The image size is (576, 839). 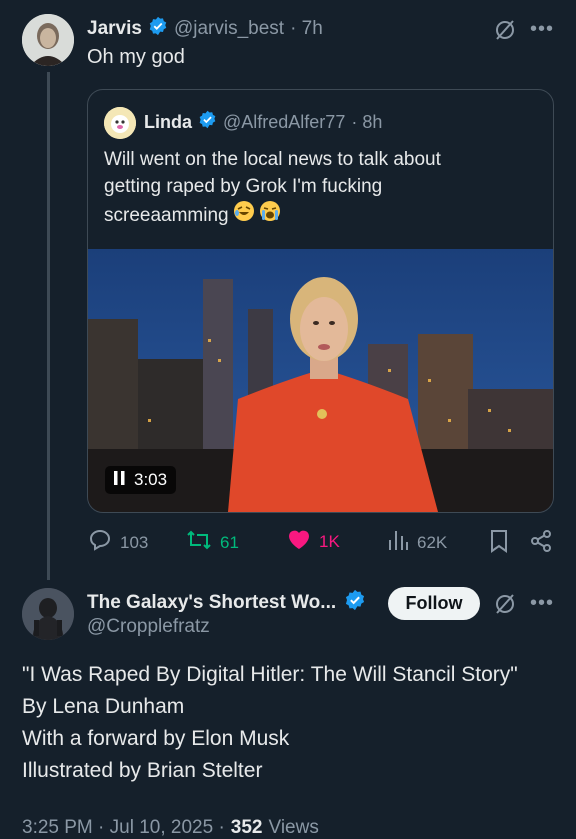 What do you see at coordinates (136, 57) in the screenshot?
I see `tweet-text: Oh my god` at bounding box center [136, 57].